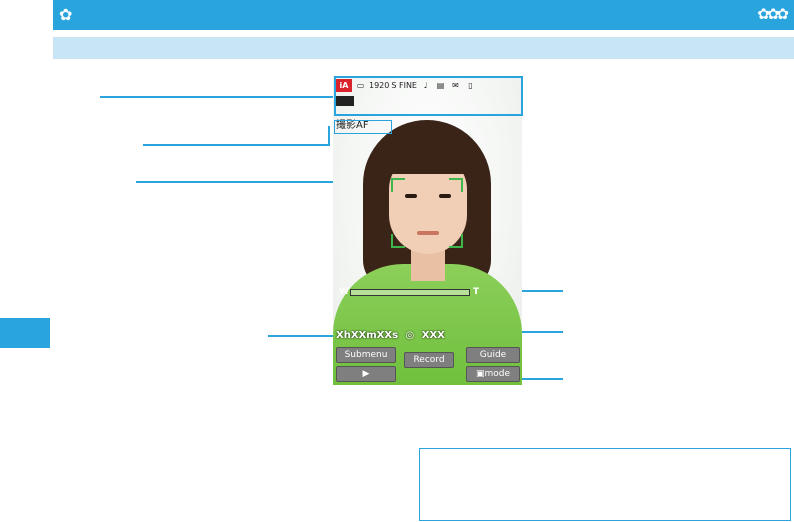  I want to click on record-button: Record, so click(429, 360).